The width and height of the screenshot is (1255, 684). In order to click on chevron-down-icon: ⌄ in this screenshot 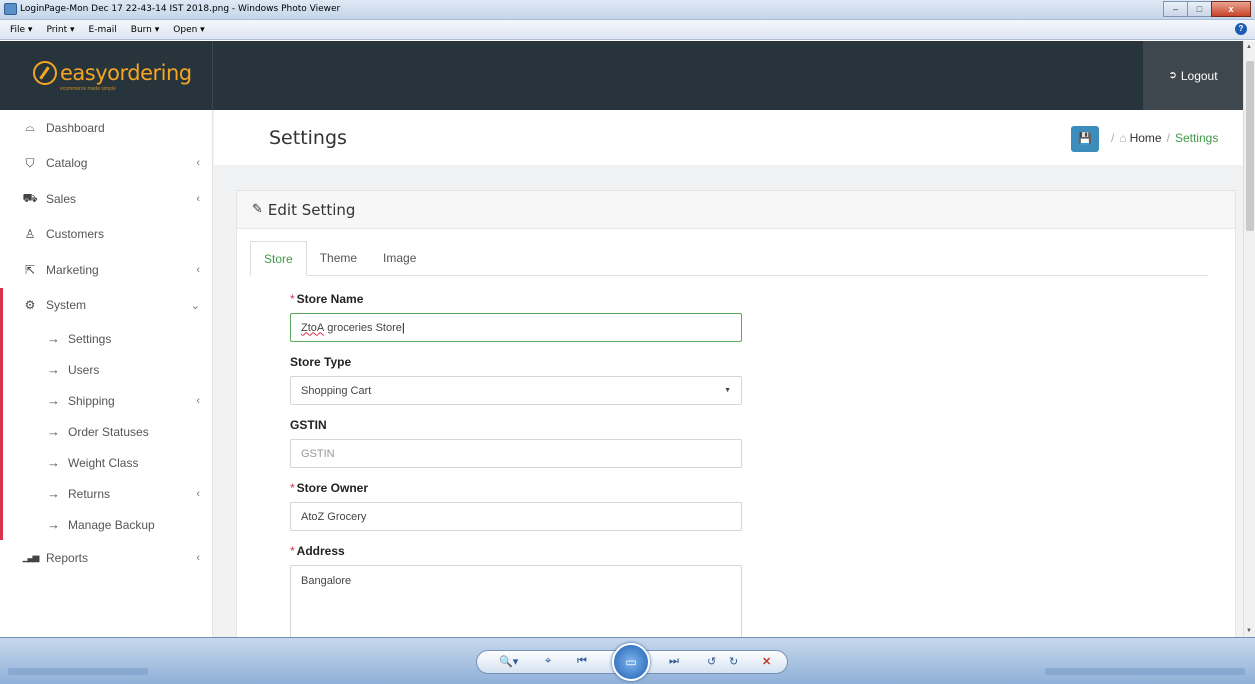, I will do `click(195, 305)`.